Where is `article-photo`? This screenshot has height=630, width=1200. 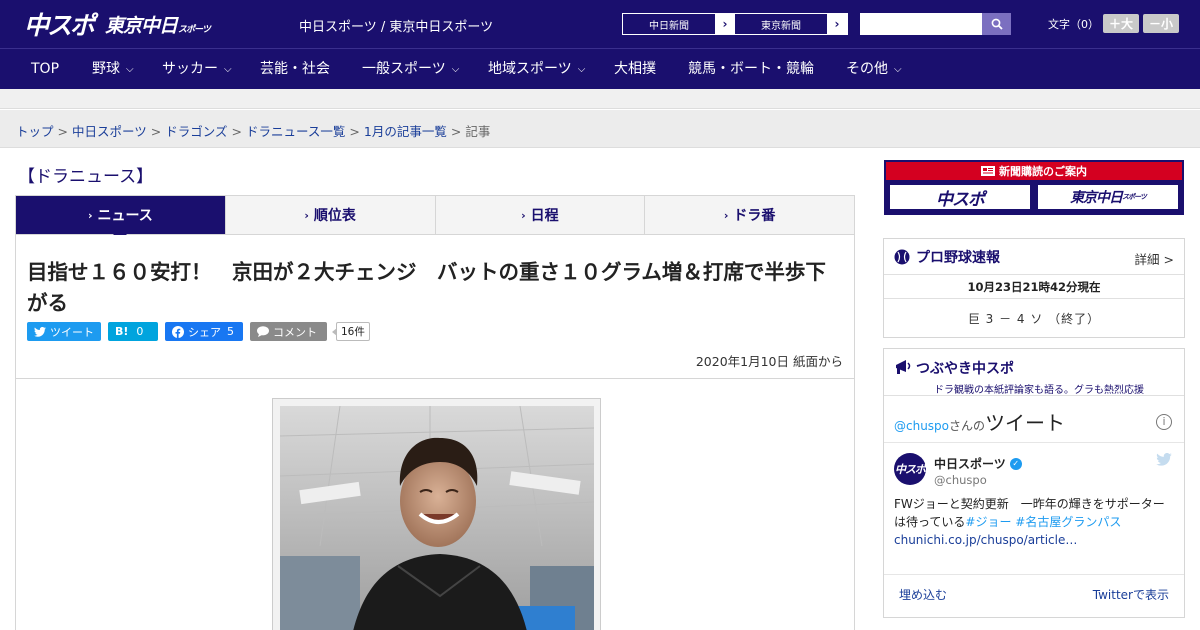
article-photo is located at coordinates (437, 518).